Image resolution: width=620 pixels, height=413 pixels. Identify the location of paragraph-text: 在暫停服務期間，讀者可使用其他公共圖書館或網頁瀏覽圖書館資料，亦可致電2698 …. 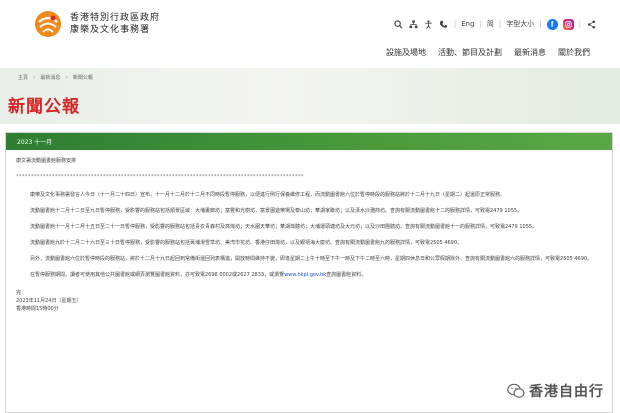
(157, 275).